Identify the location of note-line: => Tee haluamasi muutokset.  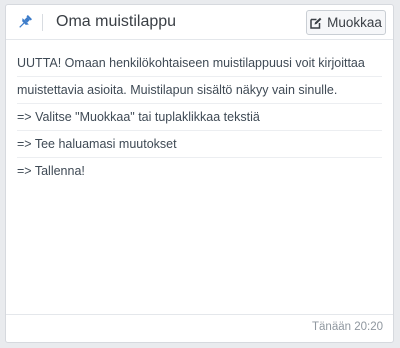
(199, 144).